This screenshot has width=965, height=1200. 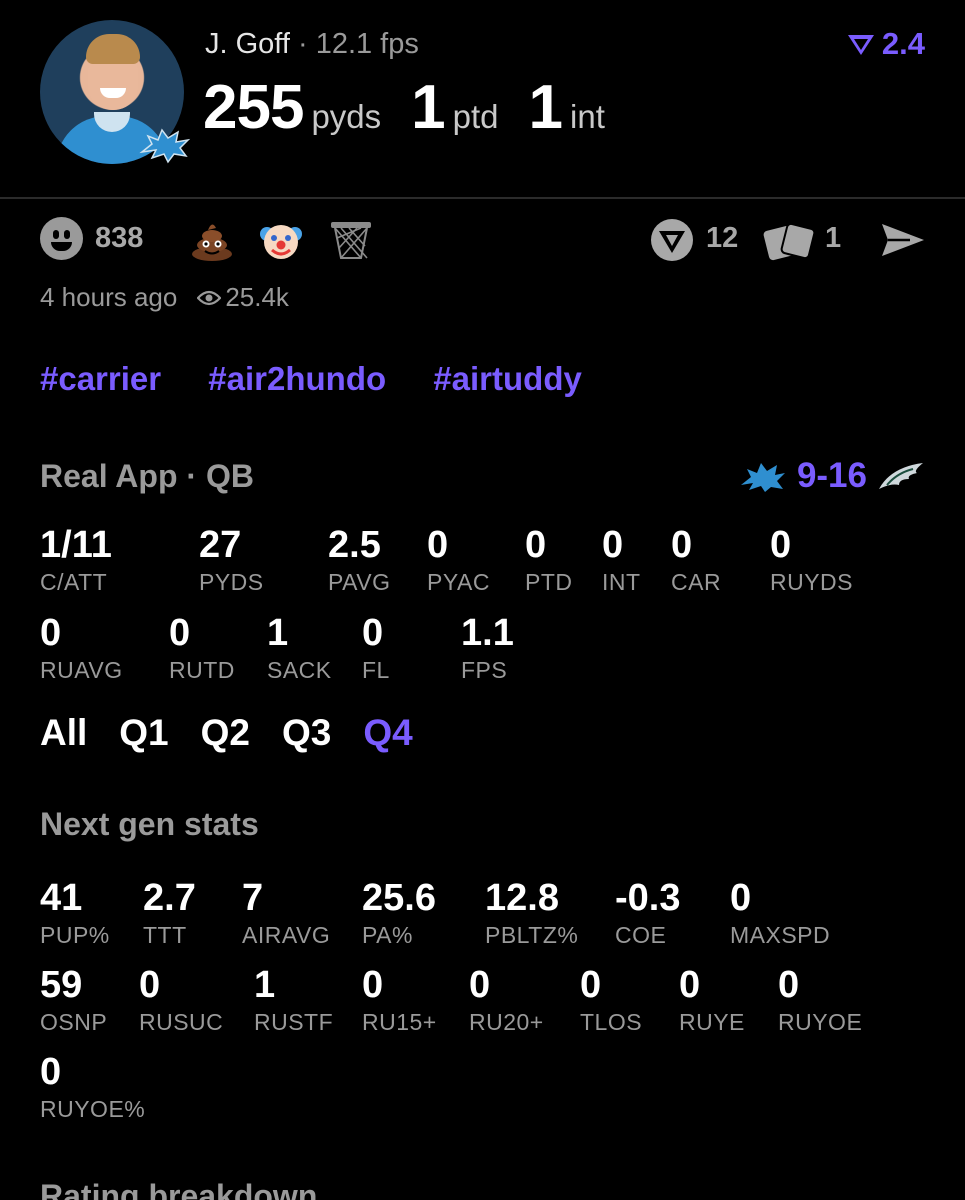 What do you see at coordinates (286, 935) in the screenshot?
I see `stat-label: AIRAVG` at bounding box center [286, 935].